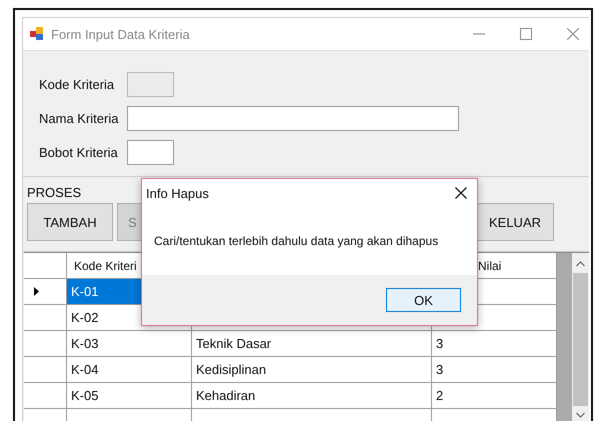 The width and height of the screenshot is (598, 421). I want to click on group-title: PROSES, so click(54, 192).